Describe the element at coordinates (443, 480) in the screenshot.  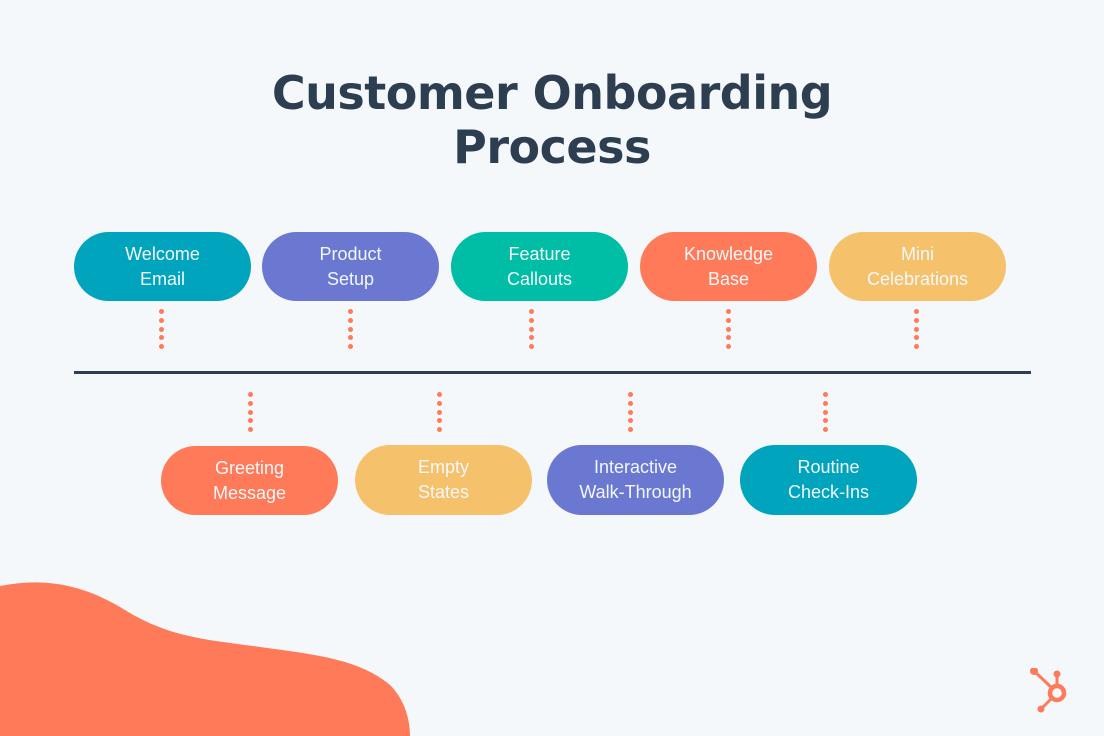
I see `step-empty-states: Empty States` at that location.